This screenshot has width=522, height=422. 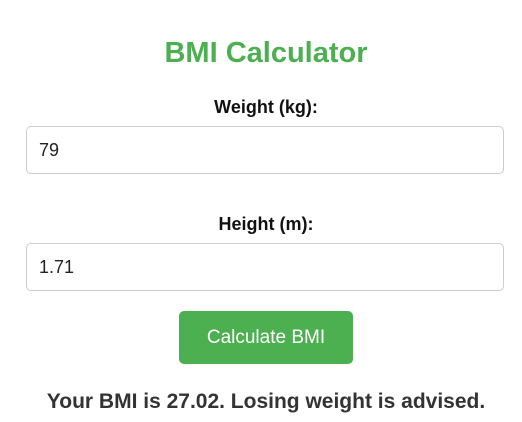 I want to click on calculate-bmi-button: Calculate BMI, so click(x=266, y=337).